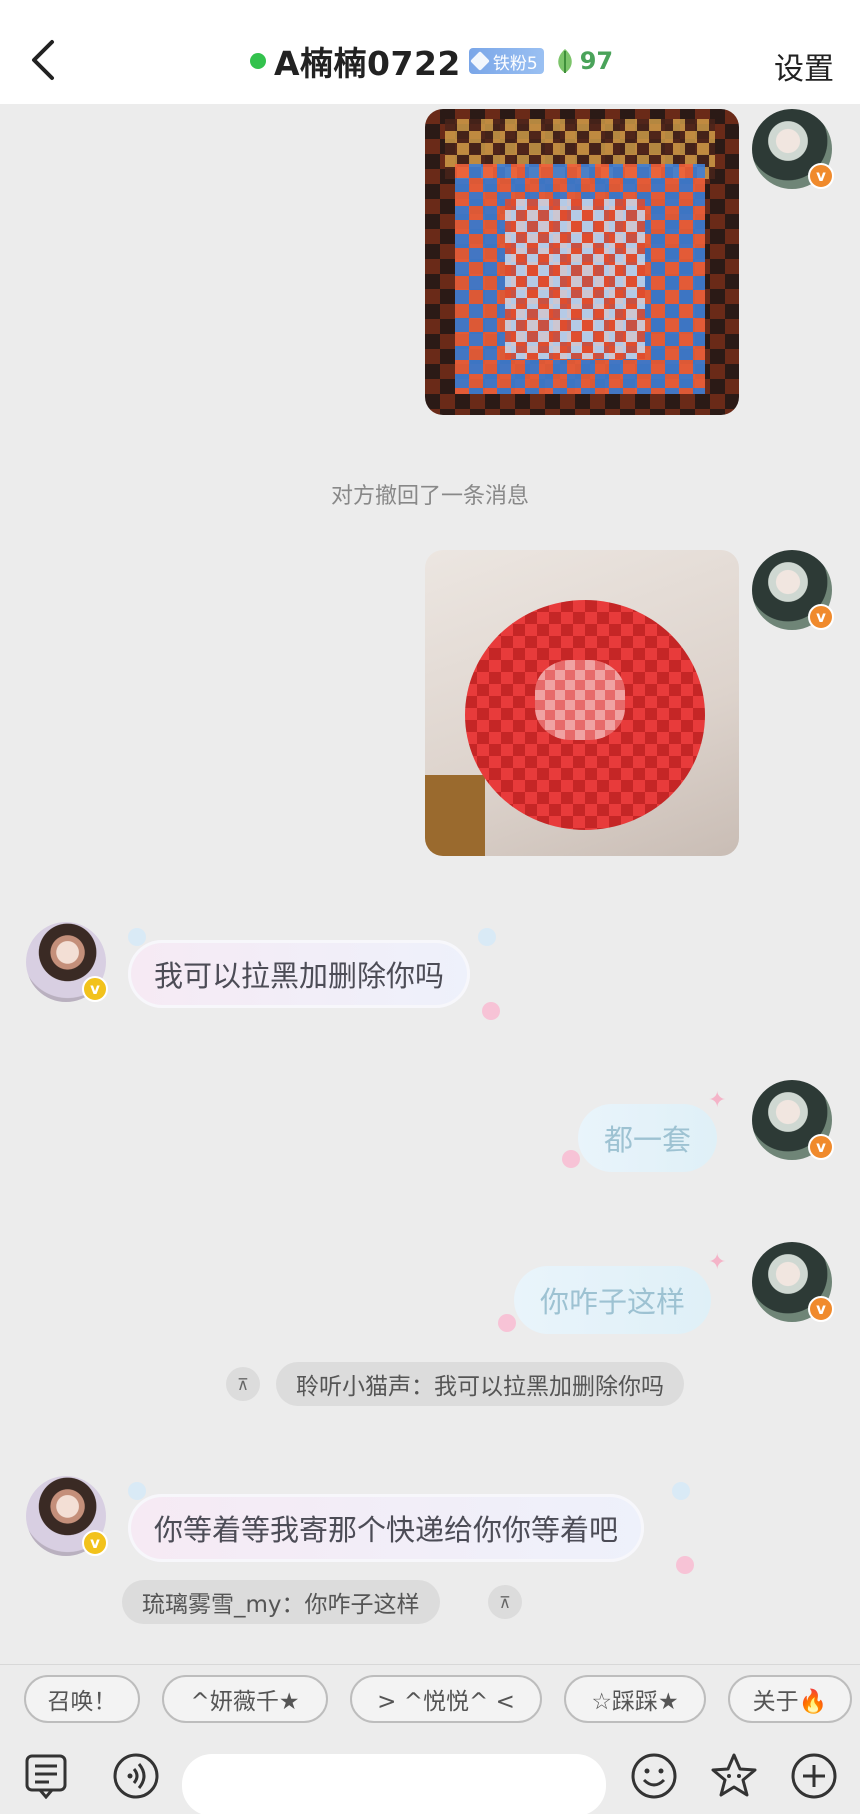 The image size is (860, 1814). I want to click on peer-message-bubble: 我可以拉黑加删除你吗, so click(299, 974).